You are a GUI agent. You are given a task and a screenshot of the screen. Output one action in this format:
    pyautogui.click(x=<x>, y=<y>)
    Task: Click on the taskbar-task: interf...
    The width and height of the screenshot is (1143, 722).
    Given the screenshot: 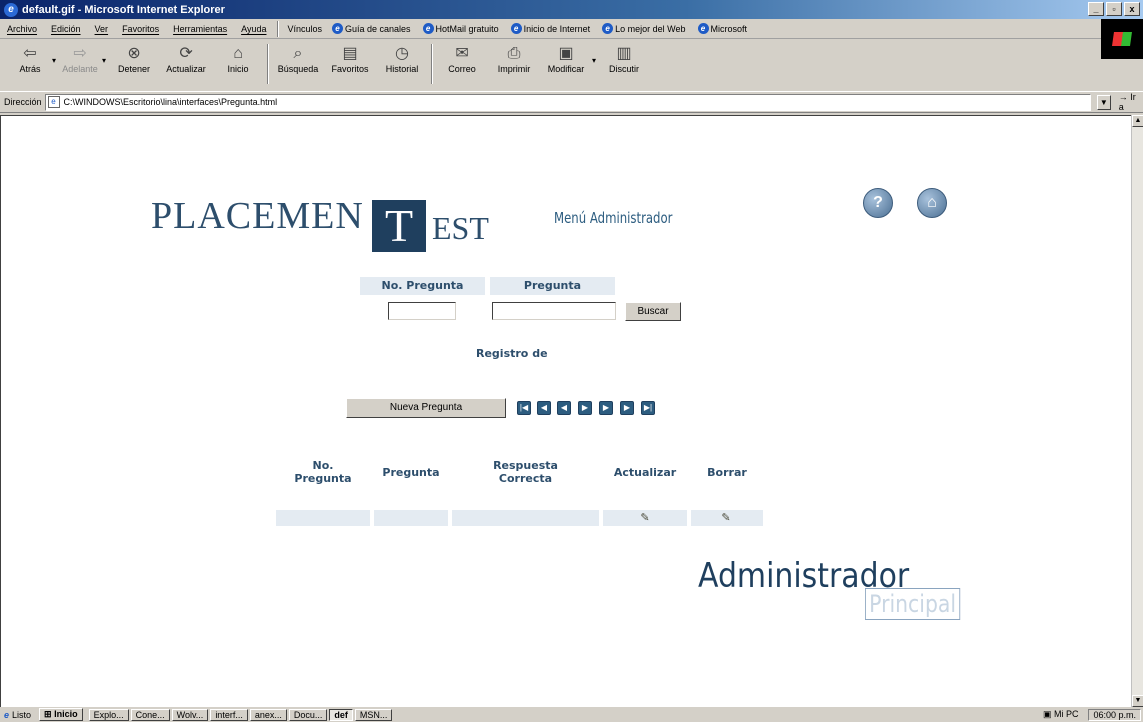 What is the action you would take?
    pyautogui.click(x=229, y=714)
    